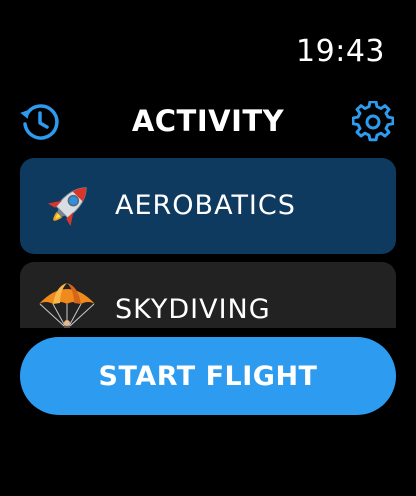  What do you see at coordinates (208, 121) in the screenshot?
I see `header: ACTIVITY` at bounding box center [208, 121].